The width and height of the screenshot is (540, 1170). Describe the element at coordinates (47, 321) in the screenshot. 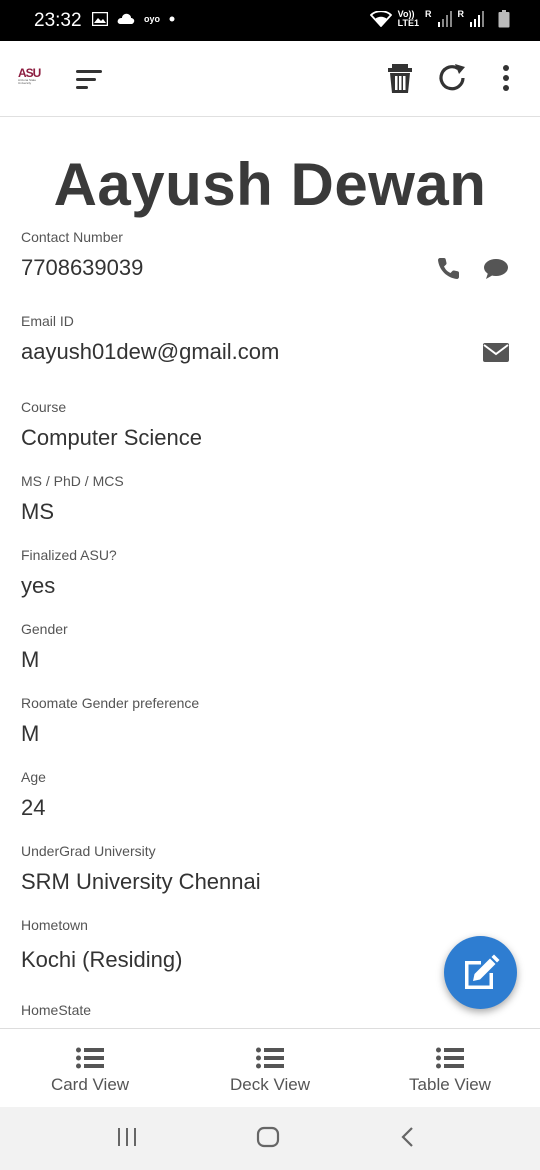

I see `field-label: Email ID` at that location.